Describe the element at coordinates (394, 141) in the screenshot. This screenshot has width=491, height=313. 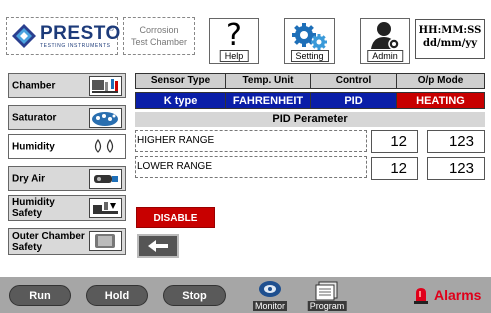
I see `higher-range-value1-input: 12` at that location.